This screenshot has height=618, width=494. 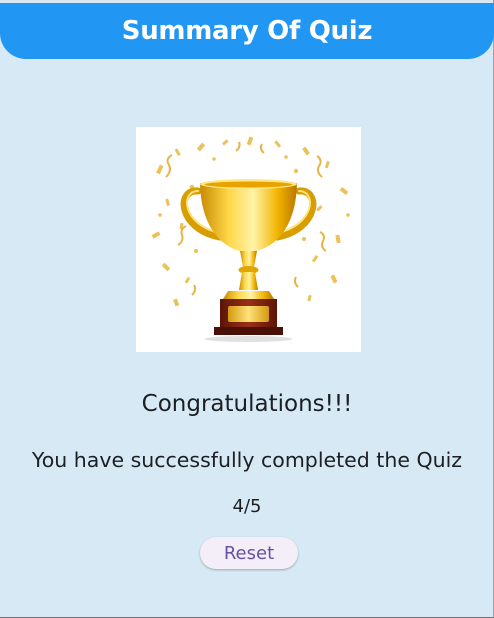 I want to click on reset-button: Reset, so click(x=249, y=553).